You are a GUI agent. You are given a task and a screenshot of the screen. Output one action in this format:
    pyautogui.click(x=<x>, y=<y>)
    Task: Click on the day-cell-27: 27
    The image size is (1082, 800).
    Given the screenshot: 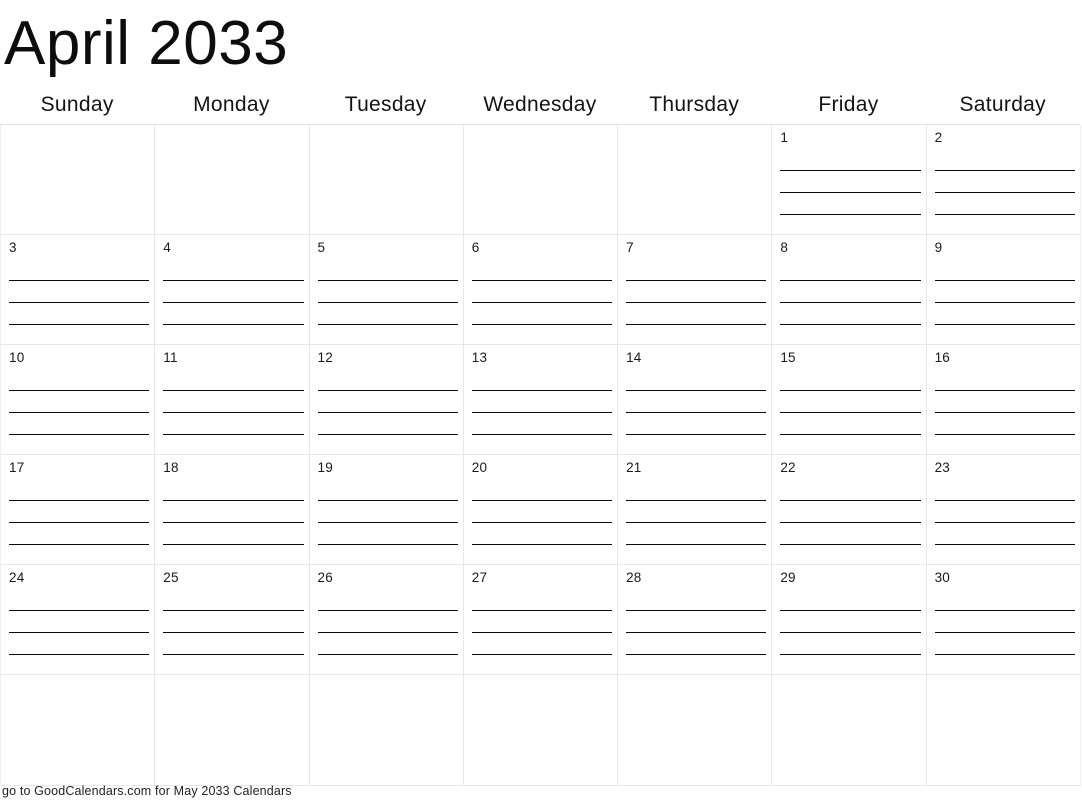 What is the action you would take?
    pyautogui.click(x=541, y=620)
    